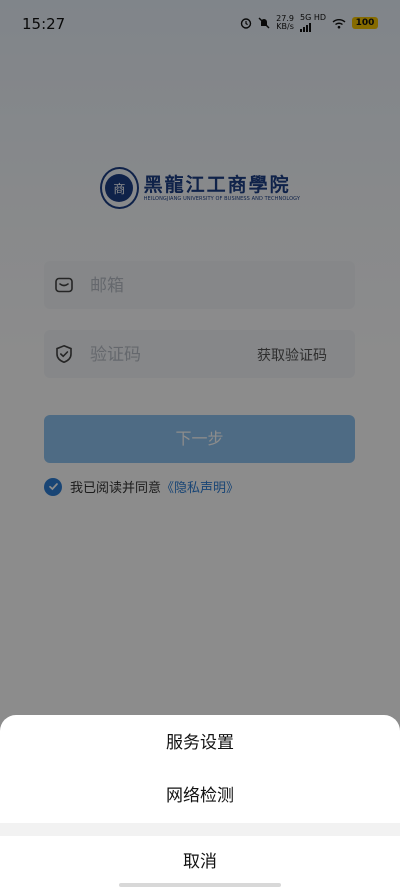 This screenshot has height=889, width=400. Describe the element at coordinates (200, 829) in the screenshot. I see `sheet-divider` at that location.